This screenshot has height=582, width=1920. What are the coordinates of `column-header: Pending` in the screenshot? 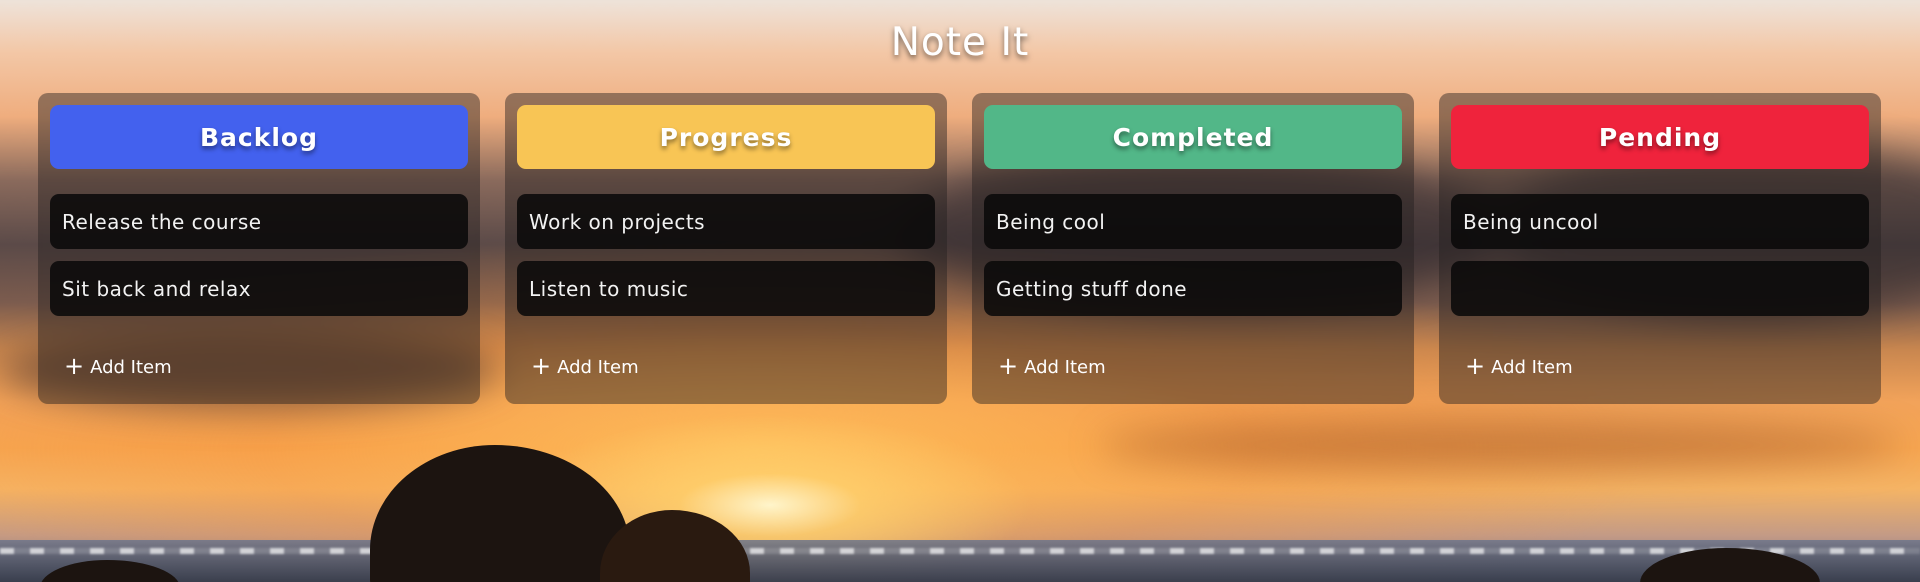 It's located at (1660, 137).